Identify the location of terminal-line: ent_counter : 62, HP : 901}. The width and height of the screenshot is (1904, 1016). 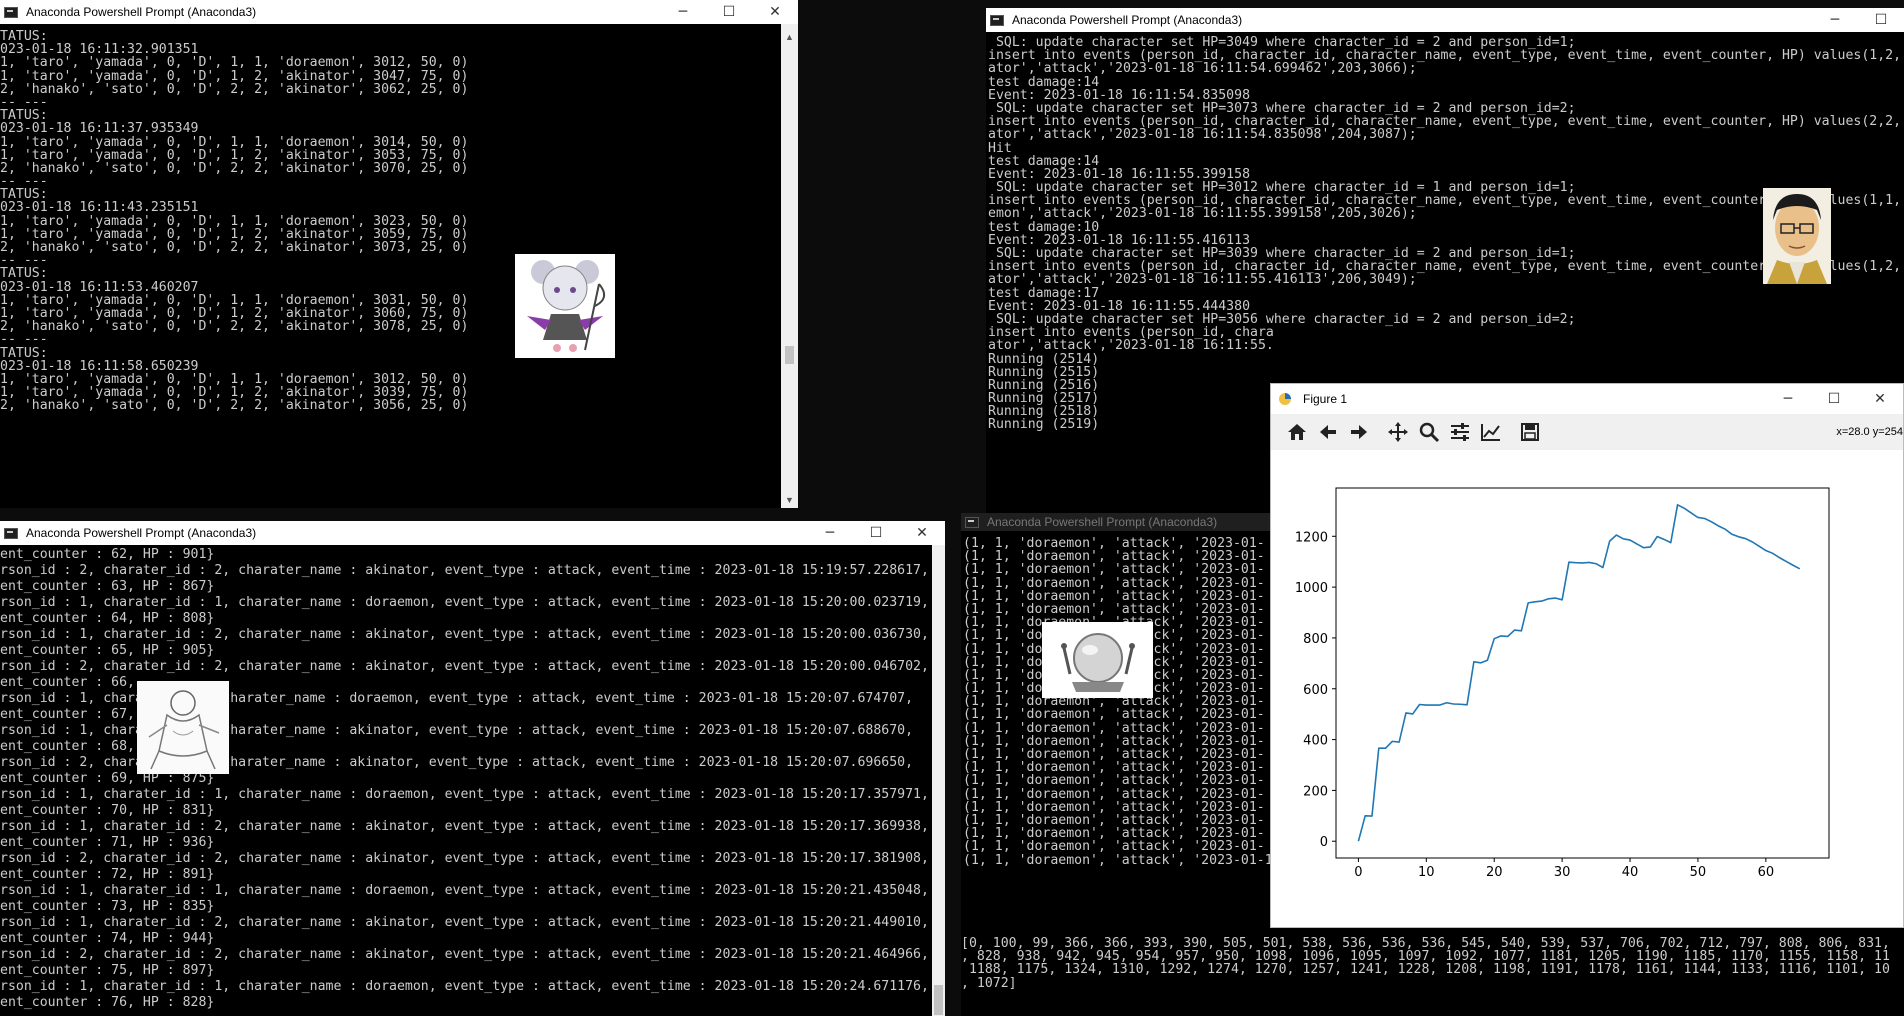
(107, 554).